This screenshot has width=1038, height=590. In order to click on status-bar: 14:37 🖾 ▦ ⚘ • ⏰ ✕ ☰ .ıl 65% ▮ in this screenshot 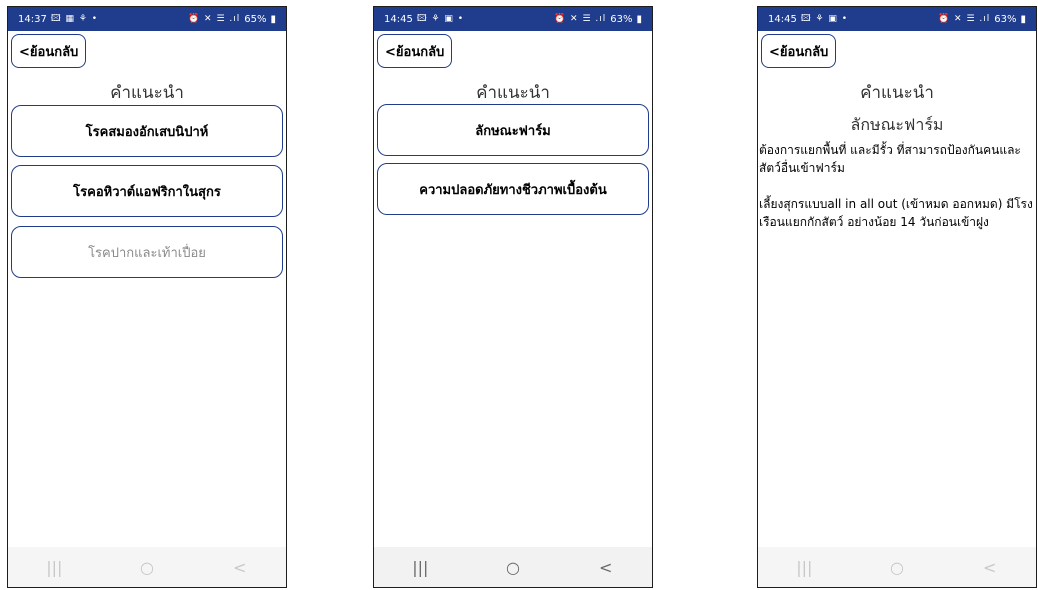, I will do `click(147, 19)`.